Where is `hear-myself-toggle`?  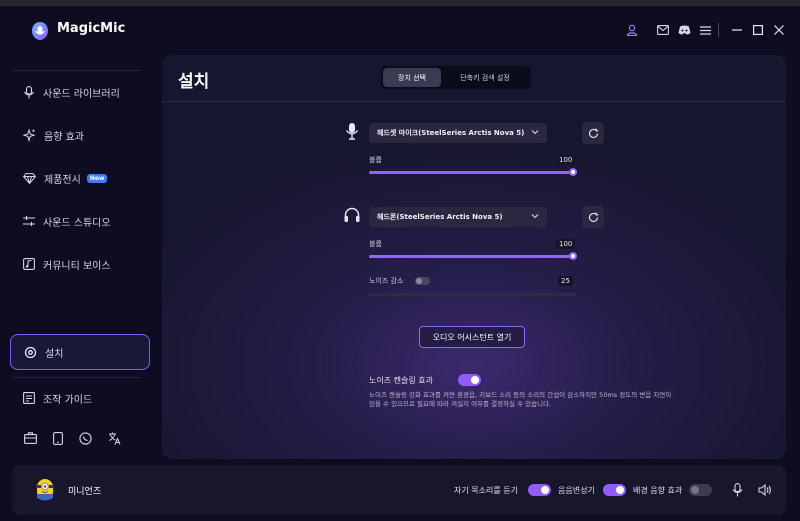
hear-myself-toggle is located at coordinates (539, 490).